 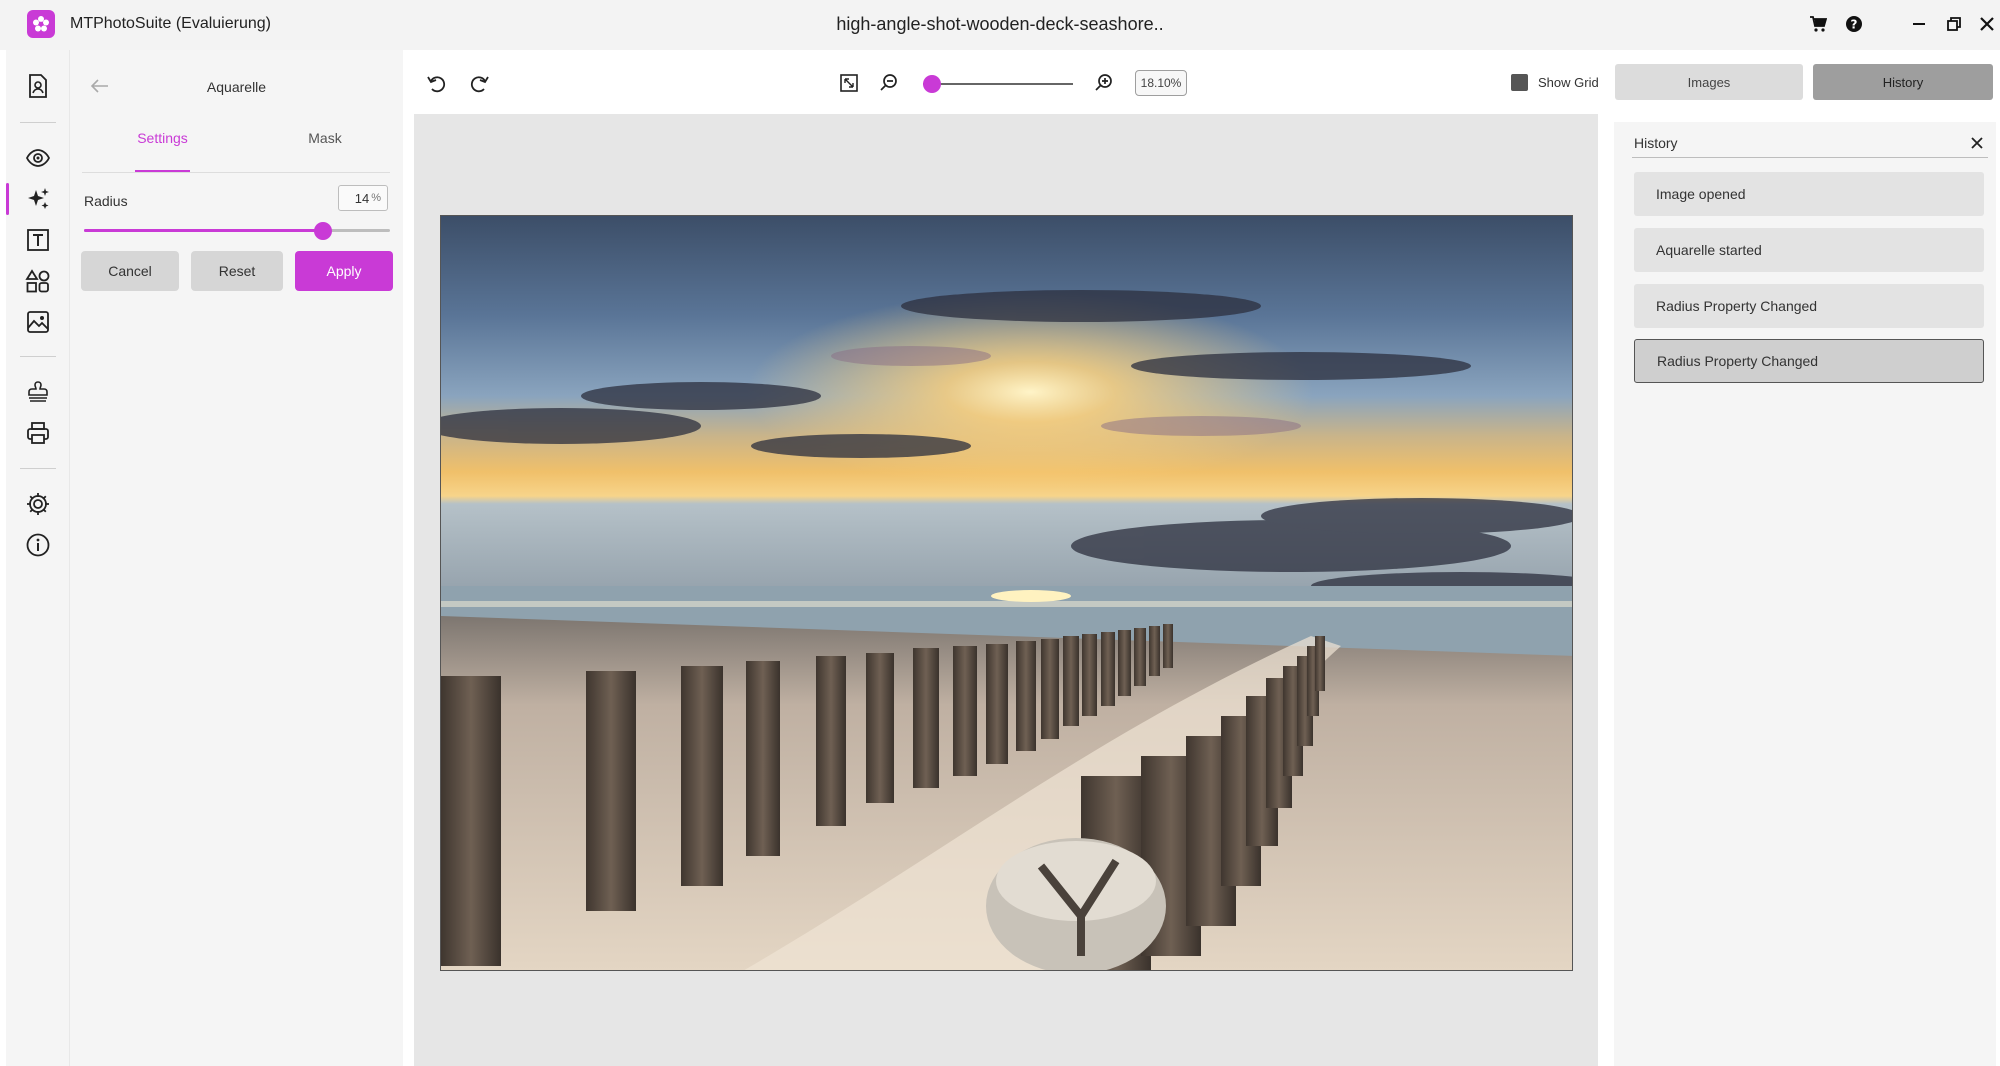 I want to click on zoom-slider-track, so click(x=998, y=84).